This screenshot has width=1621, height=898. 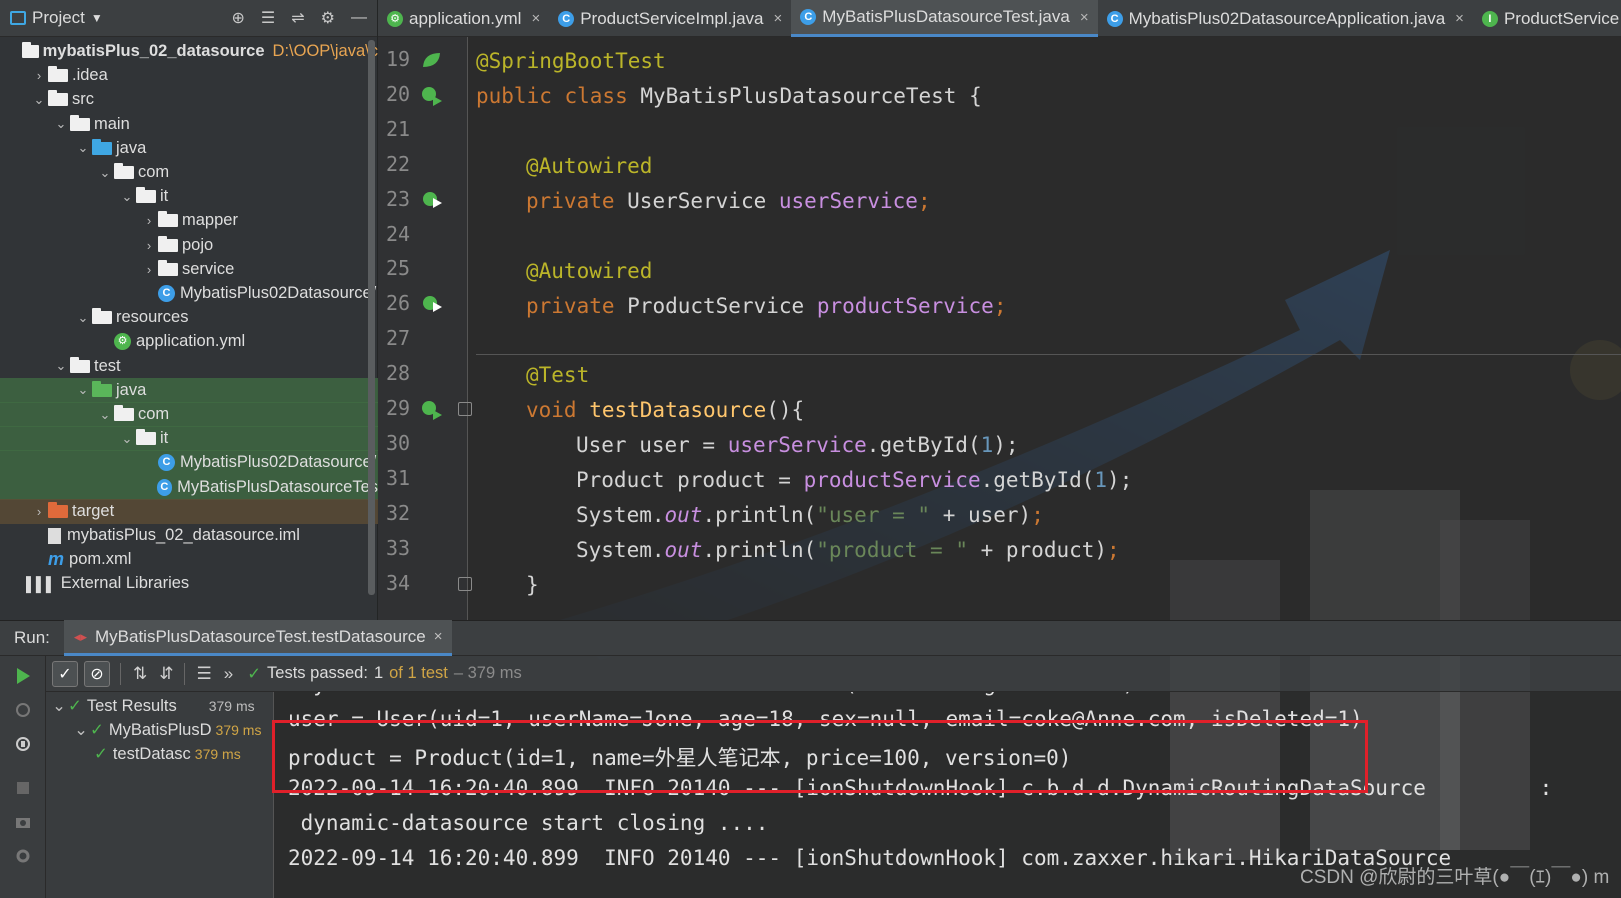 What do you see at coordinates (741, 306) in the screenshot?
I see `code-line-26: private ProductService productService;` at bounding box center [741, 306].